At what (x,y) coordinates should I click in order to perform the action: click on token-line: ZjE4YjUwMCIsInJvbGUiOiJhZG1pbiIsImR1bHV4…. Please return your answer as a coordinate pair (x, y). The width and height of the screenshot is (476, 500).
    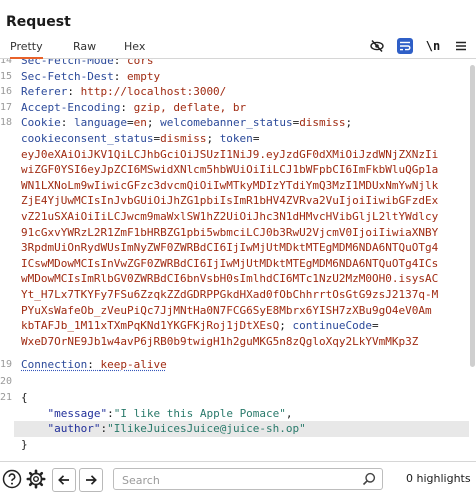
    Looking at the image, I should click on (229, 201).